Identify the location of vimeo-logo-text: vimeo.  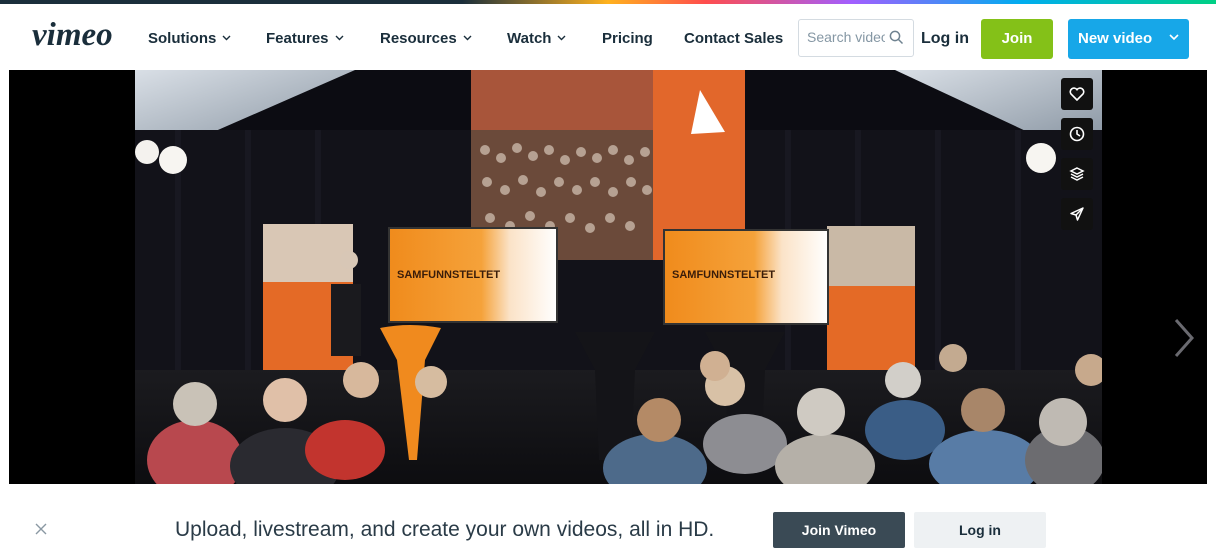
(72, 35).